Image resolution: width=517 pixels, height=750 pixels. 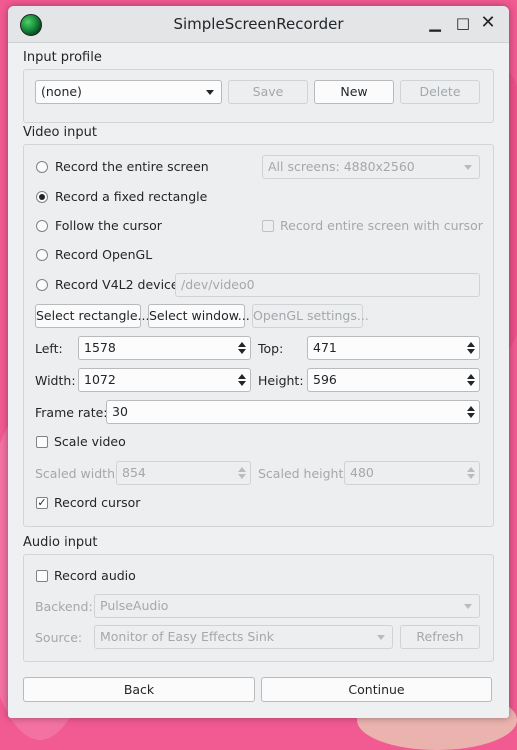 I want to click on delete-profile-button: Delete, so click(x=440, y=92).